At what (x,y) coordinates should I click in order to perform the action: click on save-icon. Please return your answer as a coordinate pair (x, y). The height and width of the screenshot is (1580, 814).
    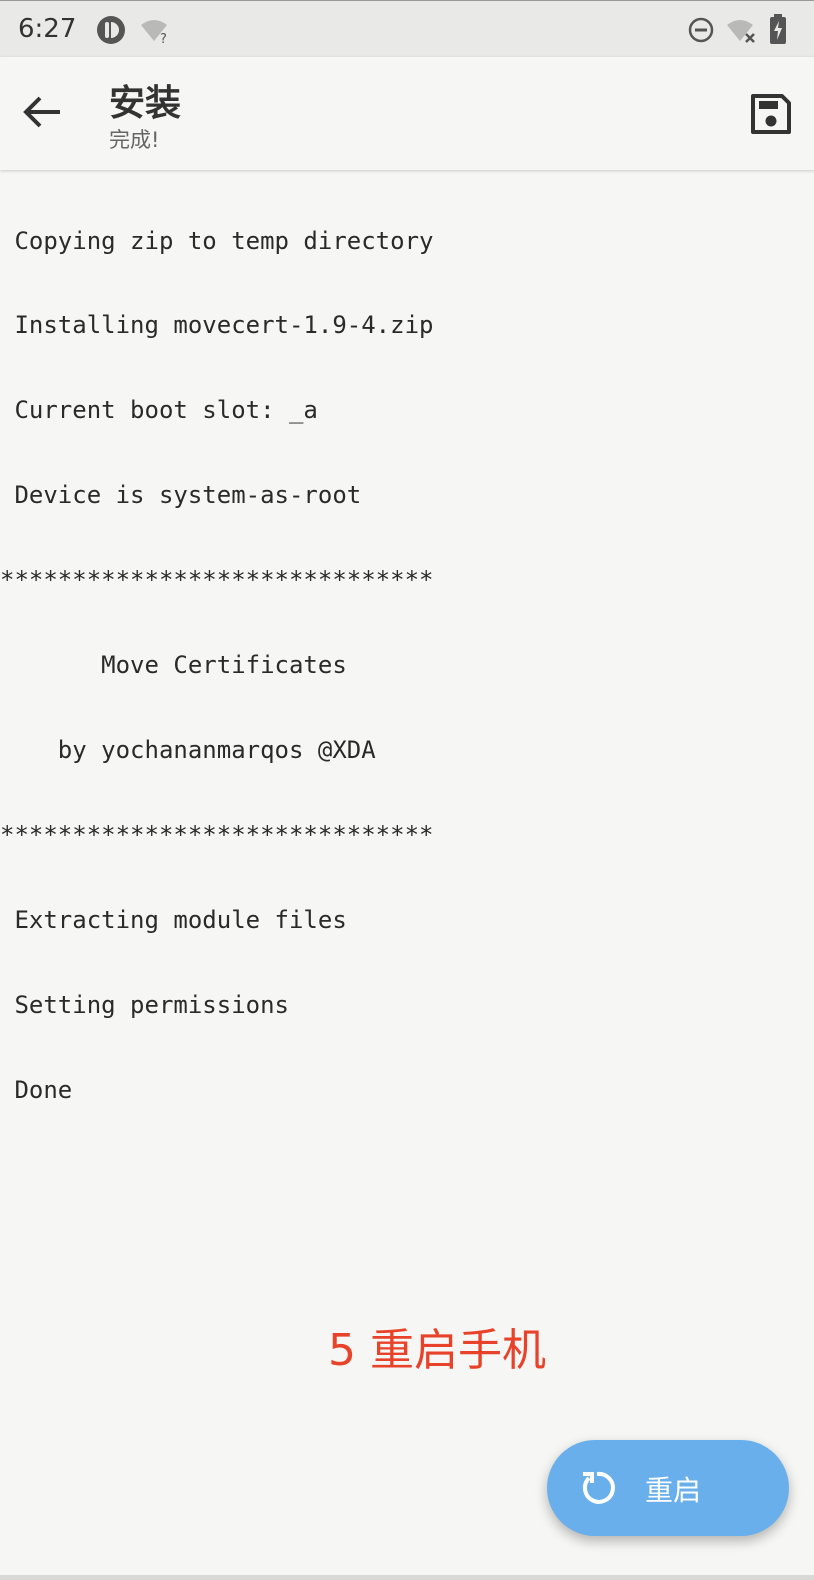
    Looking at the image, I should click on (771, 114).